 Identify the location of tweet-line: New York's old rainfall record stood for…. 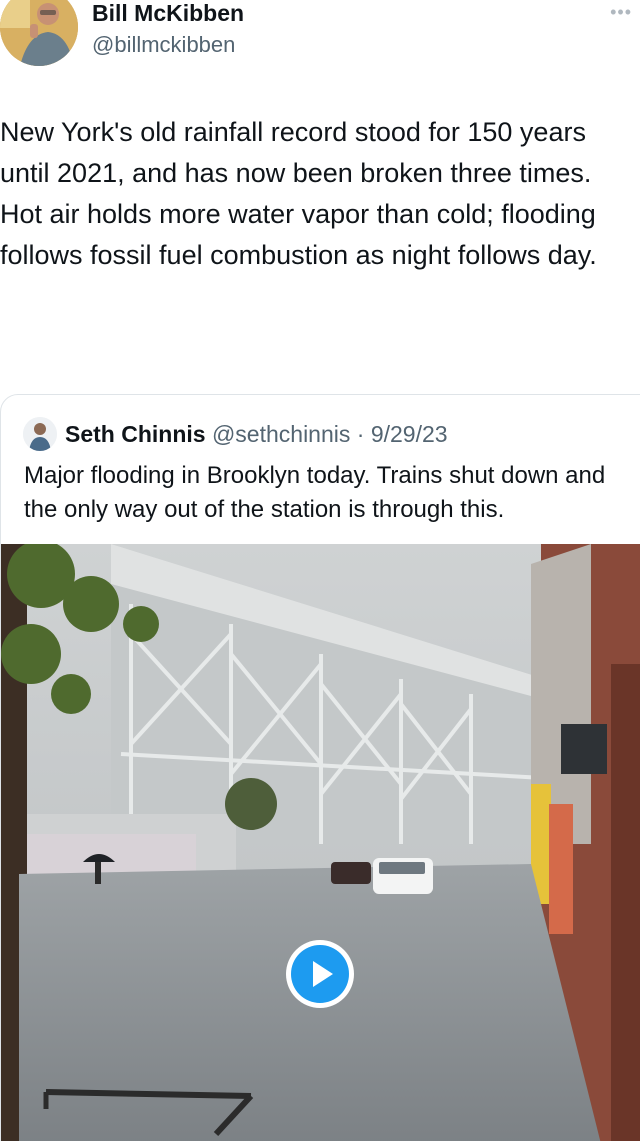
(296, 152).